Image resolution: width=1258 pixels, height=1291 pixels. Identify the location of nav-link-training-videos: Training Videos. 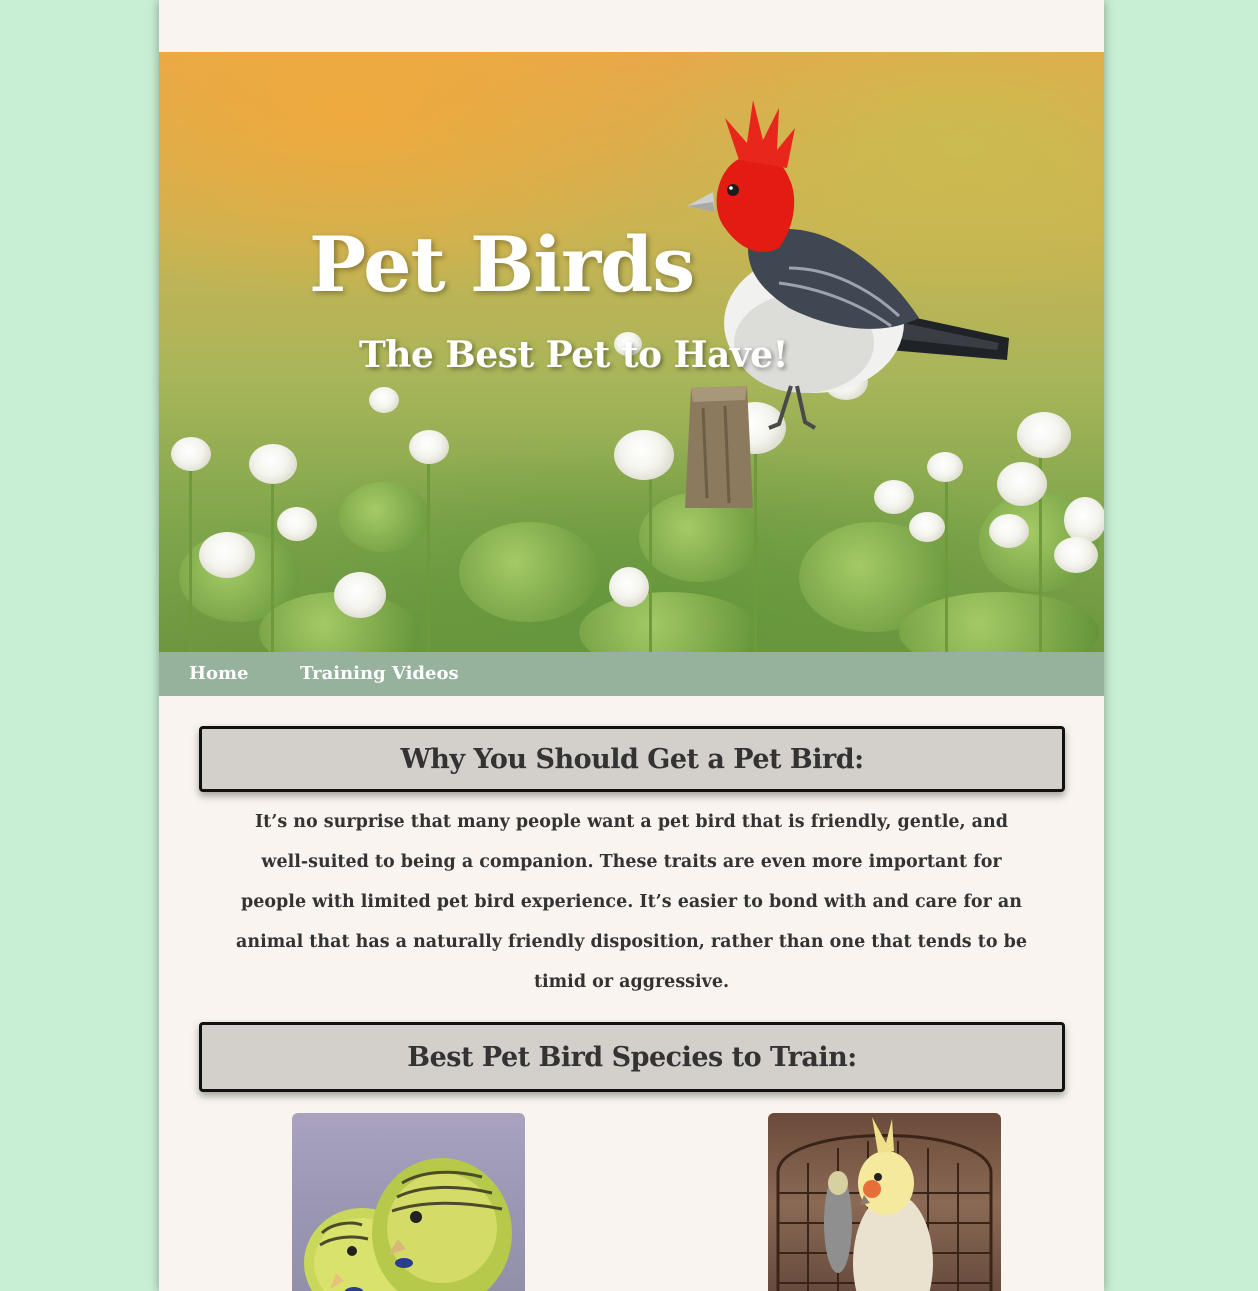
(379, 673).